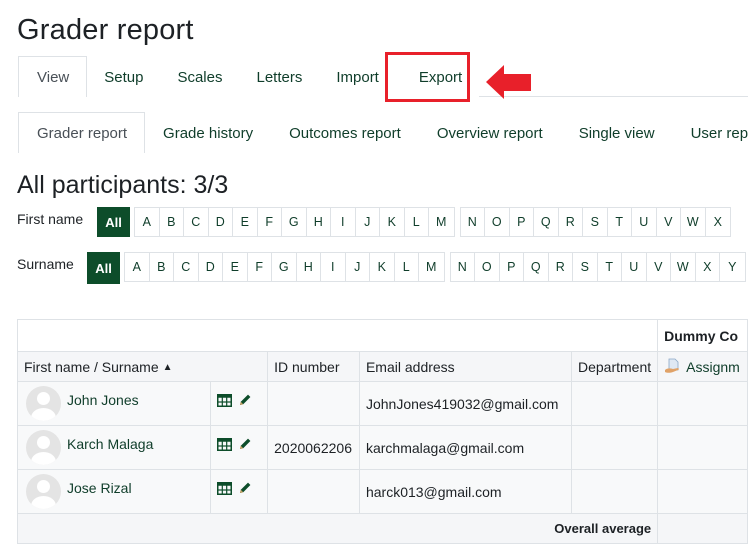 This screenshot has width=748, height=555. What do you see at coordinates (245, 222) in the screenshot?
I see `first-name-initial-e: E` at bounding box center [245, 222].